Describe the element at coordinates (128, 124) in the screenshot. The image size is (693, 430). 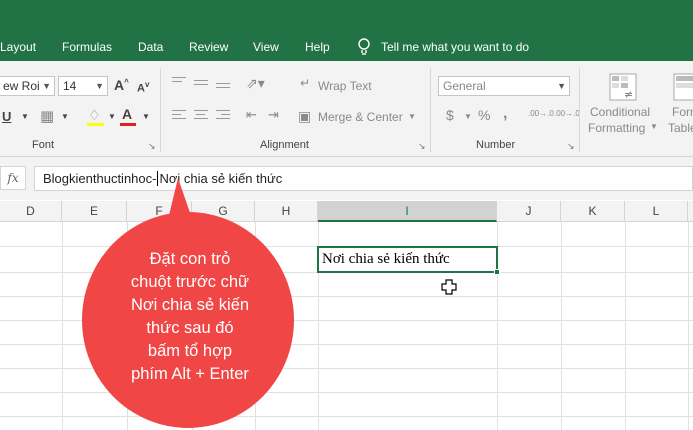
I see `font-color-swatch` at that location.